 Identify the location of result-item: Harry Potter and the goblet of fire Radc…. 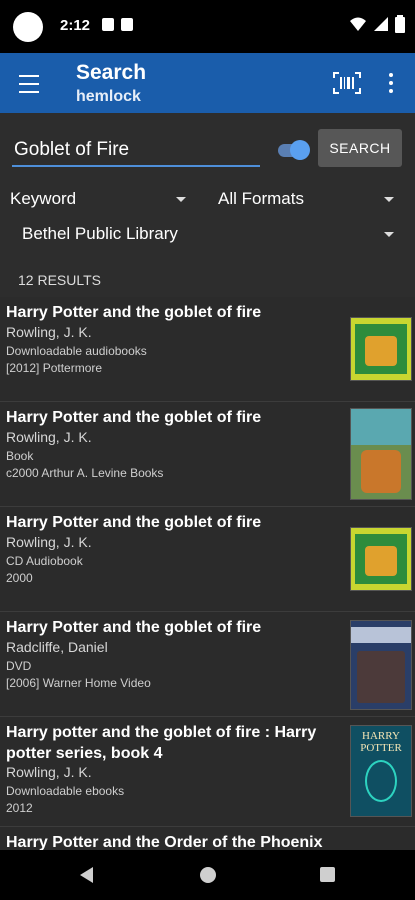
(207, 664).